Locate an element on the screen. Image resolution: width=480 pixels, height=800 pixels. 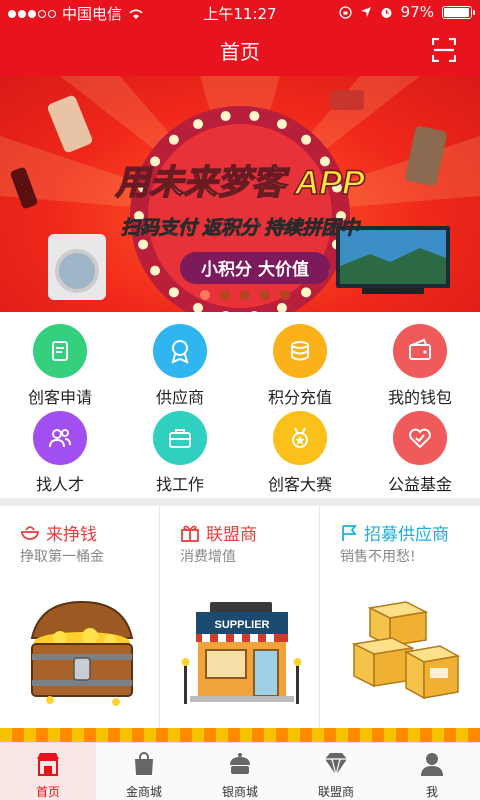
badge-icon is located at coordinates (180, 352).